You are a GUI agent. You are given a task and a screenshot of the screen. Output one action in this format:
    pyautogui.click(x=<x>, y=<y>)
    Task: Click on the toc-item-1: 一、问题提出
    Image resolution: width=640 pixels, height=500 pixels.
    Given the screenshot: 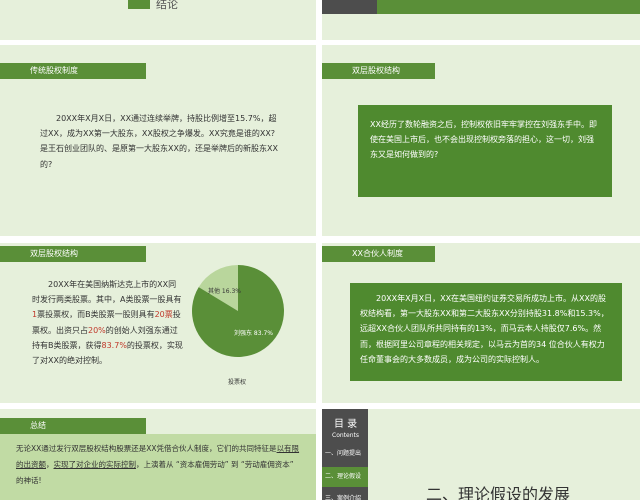 What is the action you would take?
    pyautogui.click(x=345, y=454)
    